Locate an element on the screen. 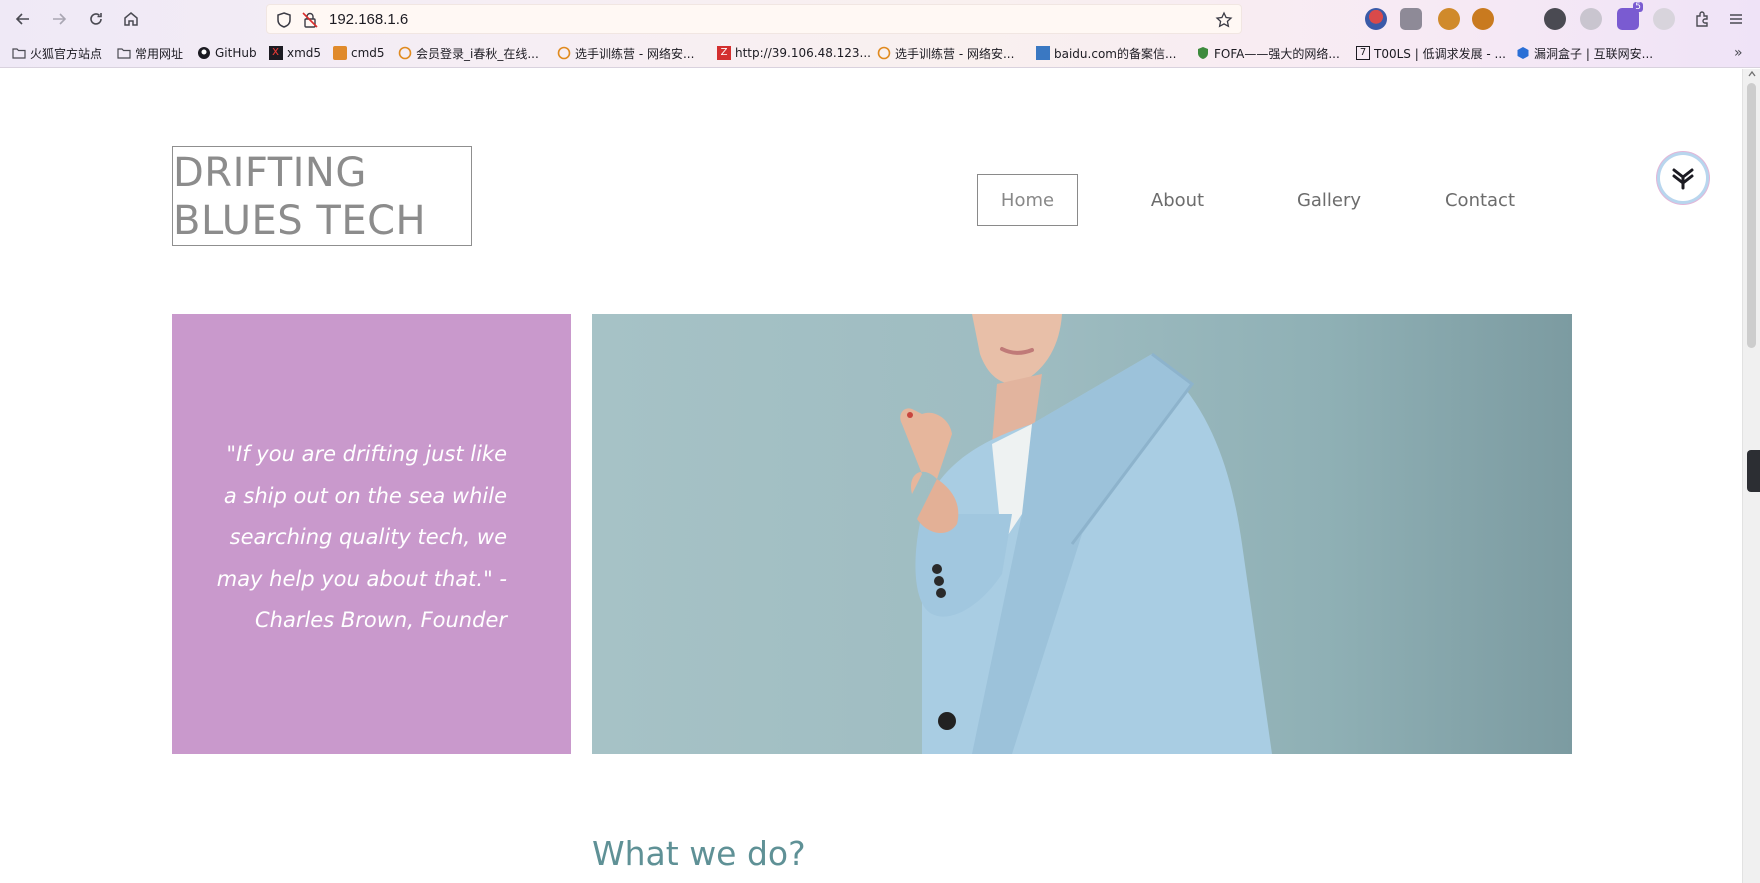  browser-toolbar: 192.168.1.6 5 is located at coordinates (880, 19).